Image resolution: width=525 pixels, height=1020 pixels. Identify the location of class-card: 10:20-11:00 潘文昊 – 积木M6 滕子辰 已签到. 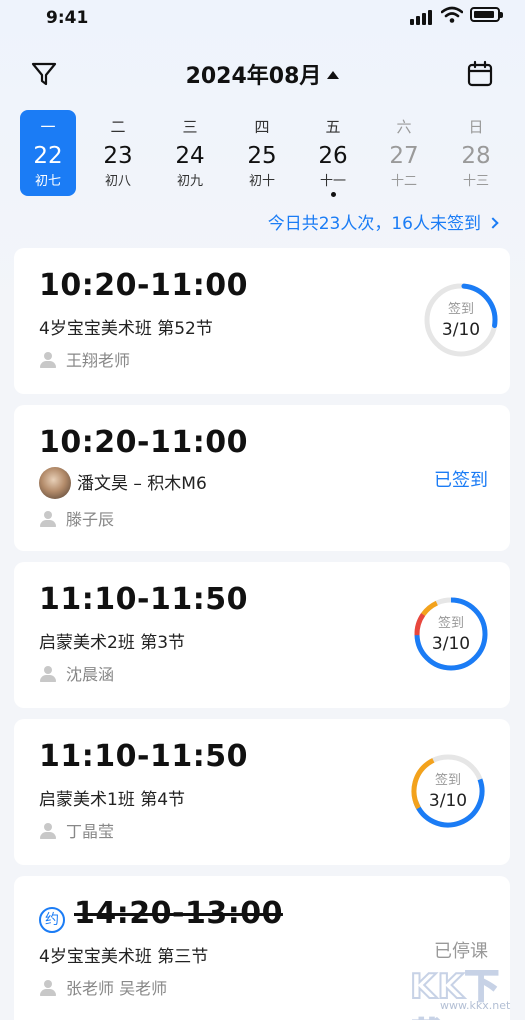
(262, 478).